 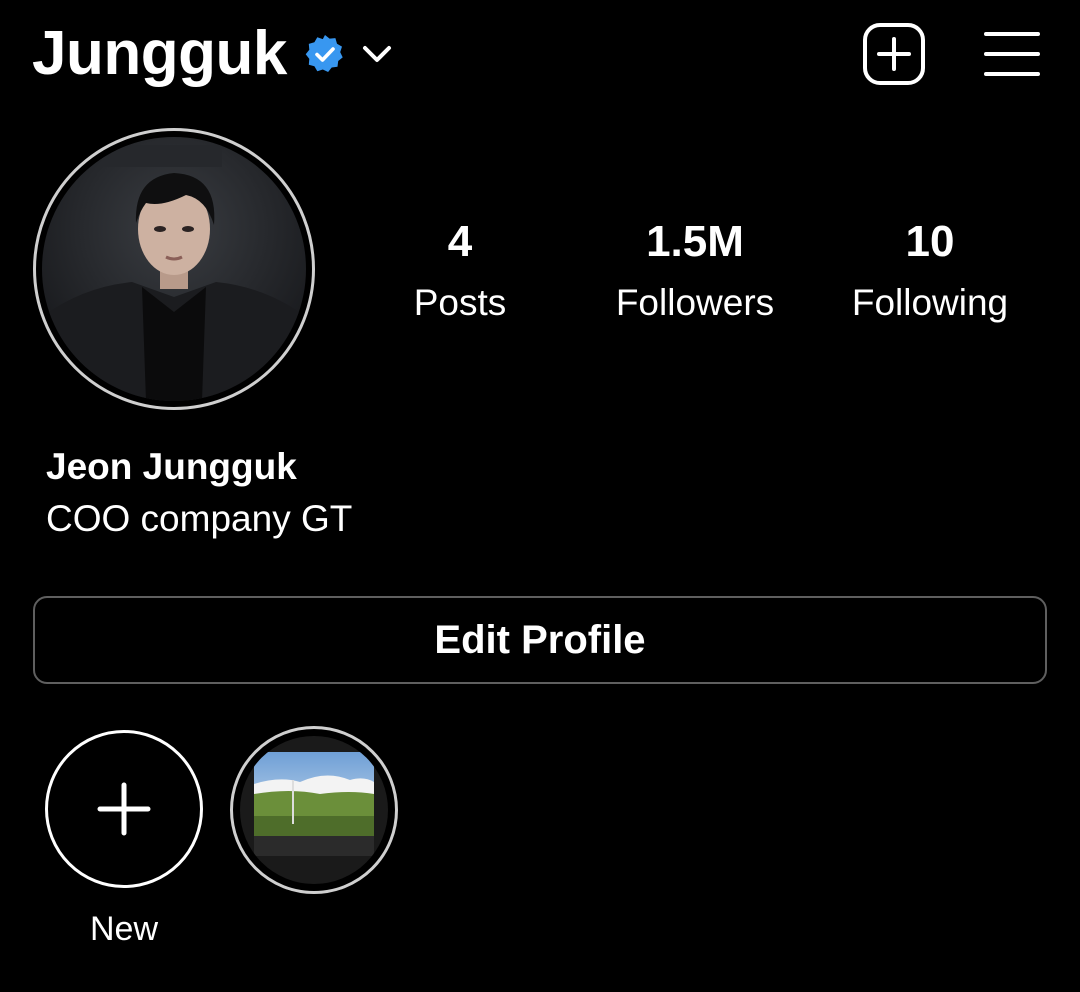 What do you see at coordinates (377, 54) in the screenshot?
I see `chevron-down-icon` at bounding box center [377, 54].